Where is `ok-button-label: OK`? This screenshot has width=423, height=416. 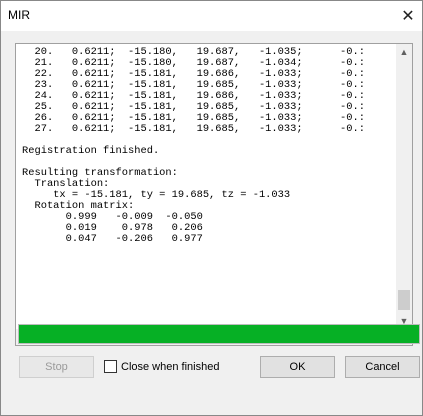
ok-button-label: OK is located at coordinates (297, 367).